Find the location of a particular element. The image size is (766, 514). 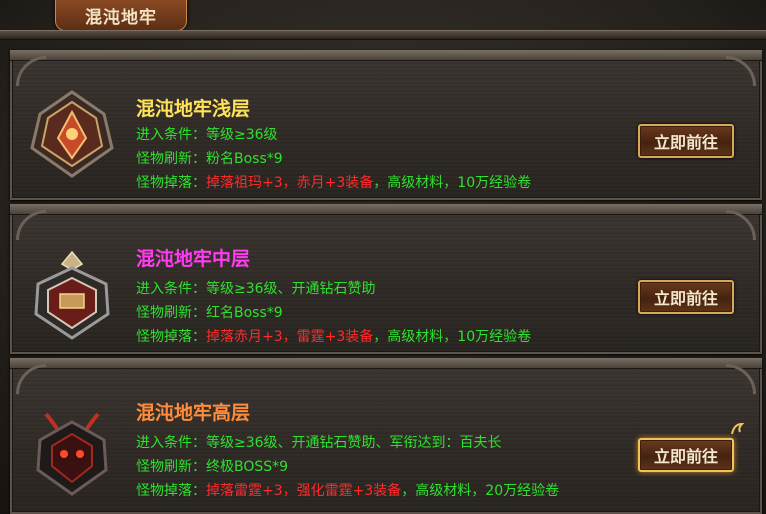

drop-red: 掉落雷霆+3，强化雷霆+3装备 is located at coordinates (304, 491).